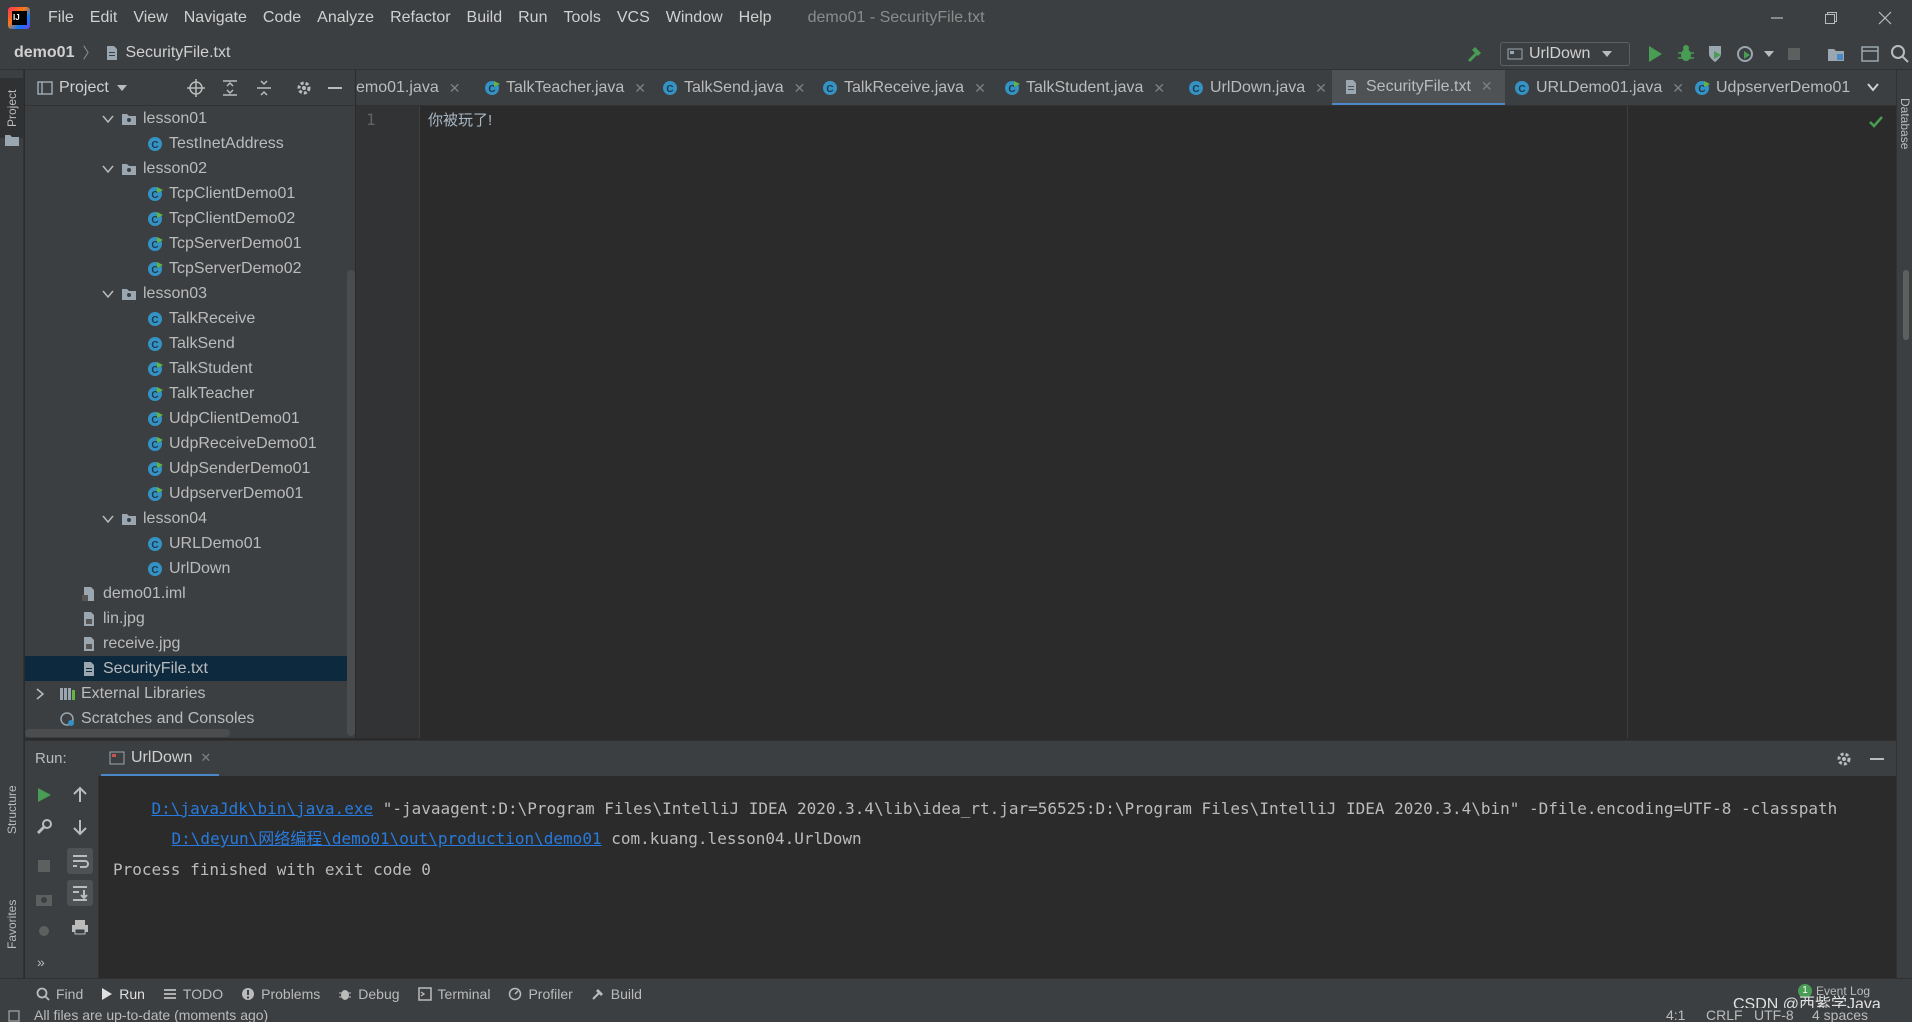  I want to click on run-tool-button: Run, so click(123, 994).